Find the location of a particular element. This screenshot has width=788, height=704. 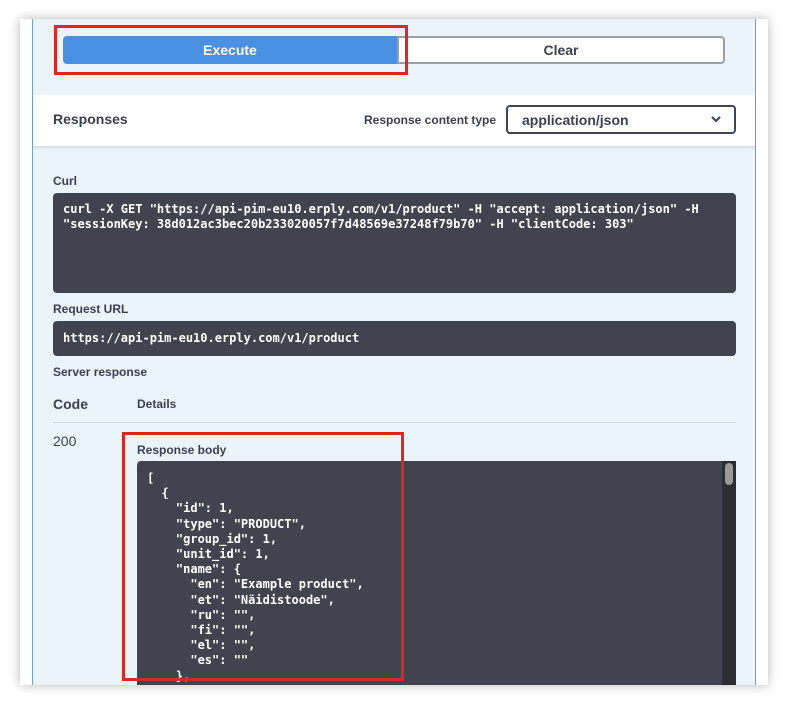

execute-button: Execute is located at coordinates (230, 50).